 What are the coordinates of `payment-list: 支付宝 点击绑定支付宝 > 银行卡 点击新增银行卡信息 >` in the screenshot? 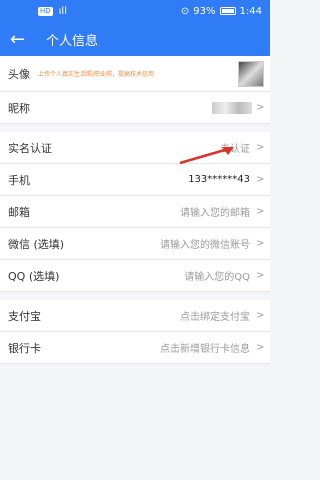 It's located at (135, 332).